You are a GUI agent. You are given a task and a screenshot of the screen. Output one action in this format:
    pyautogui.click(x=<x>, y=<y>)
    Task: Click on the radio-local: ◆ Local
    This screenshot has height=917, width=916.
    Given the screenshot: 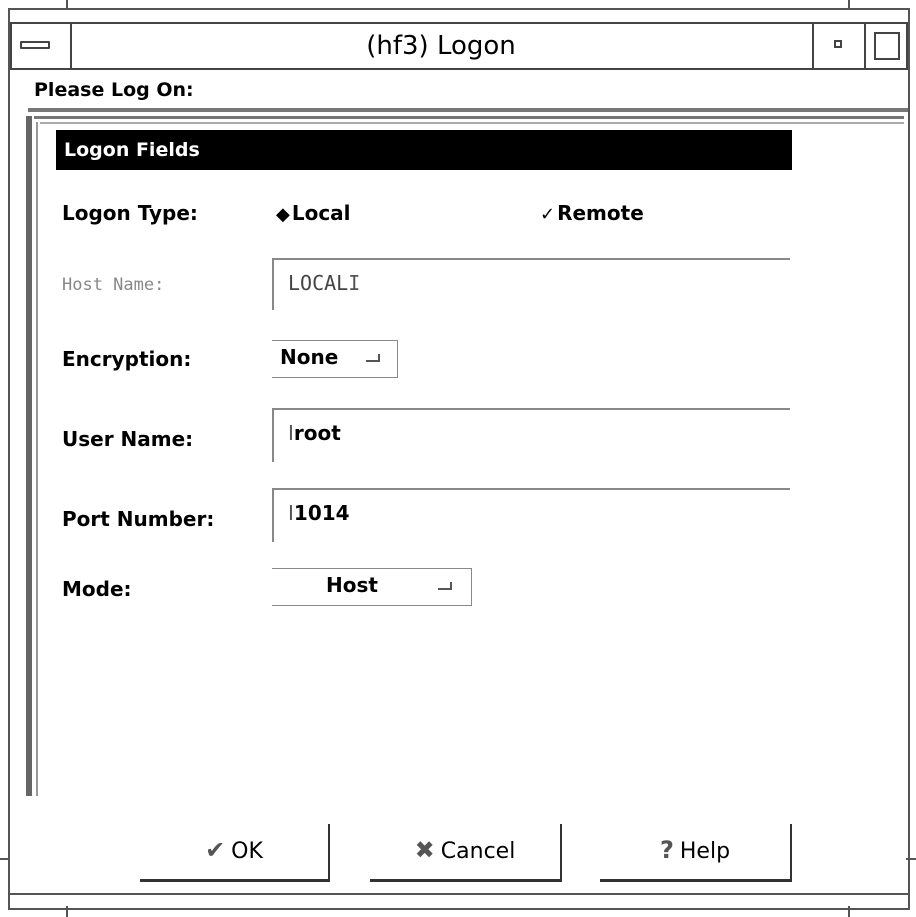 What is the action you would take?
    pyautogui.click(x=313, y=214)
    